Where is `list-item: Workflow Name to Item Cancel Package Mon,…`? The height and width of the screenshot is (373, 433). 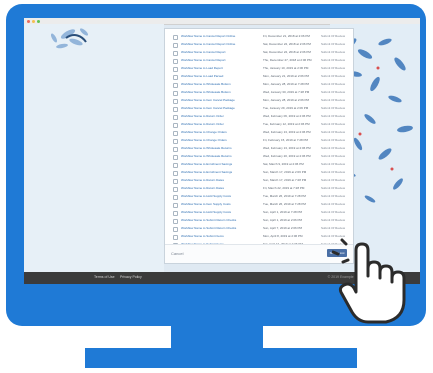
list-item: Workflow Name to Item Cancel Package Mon,… is located at coordinates (259, 101).